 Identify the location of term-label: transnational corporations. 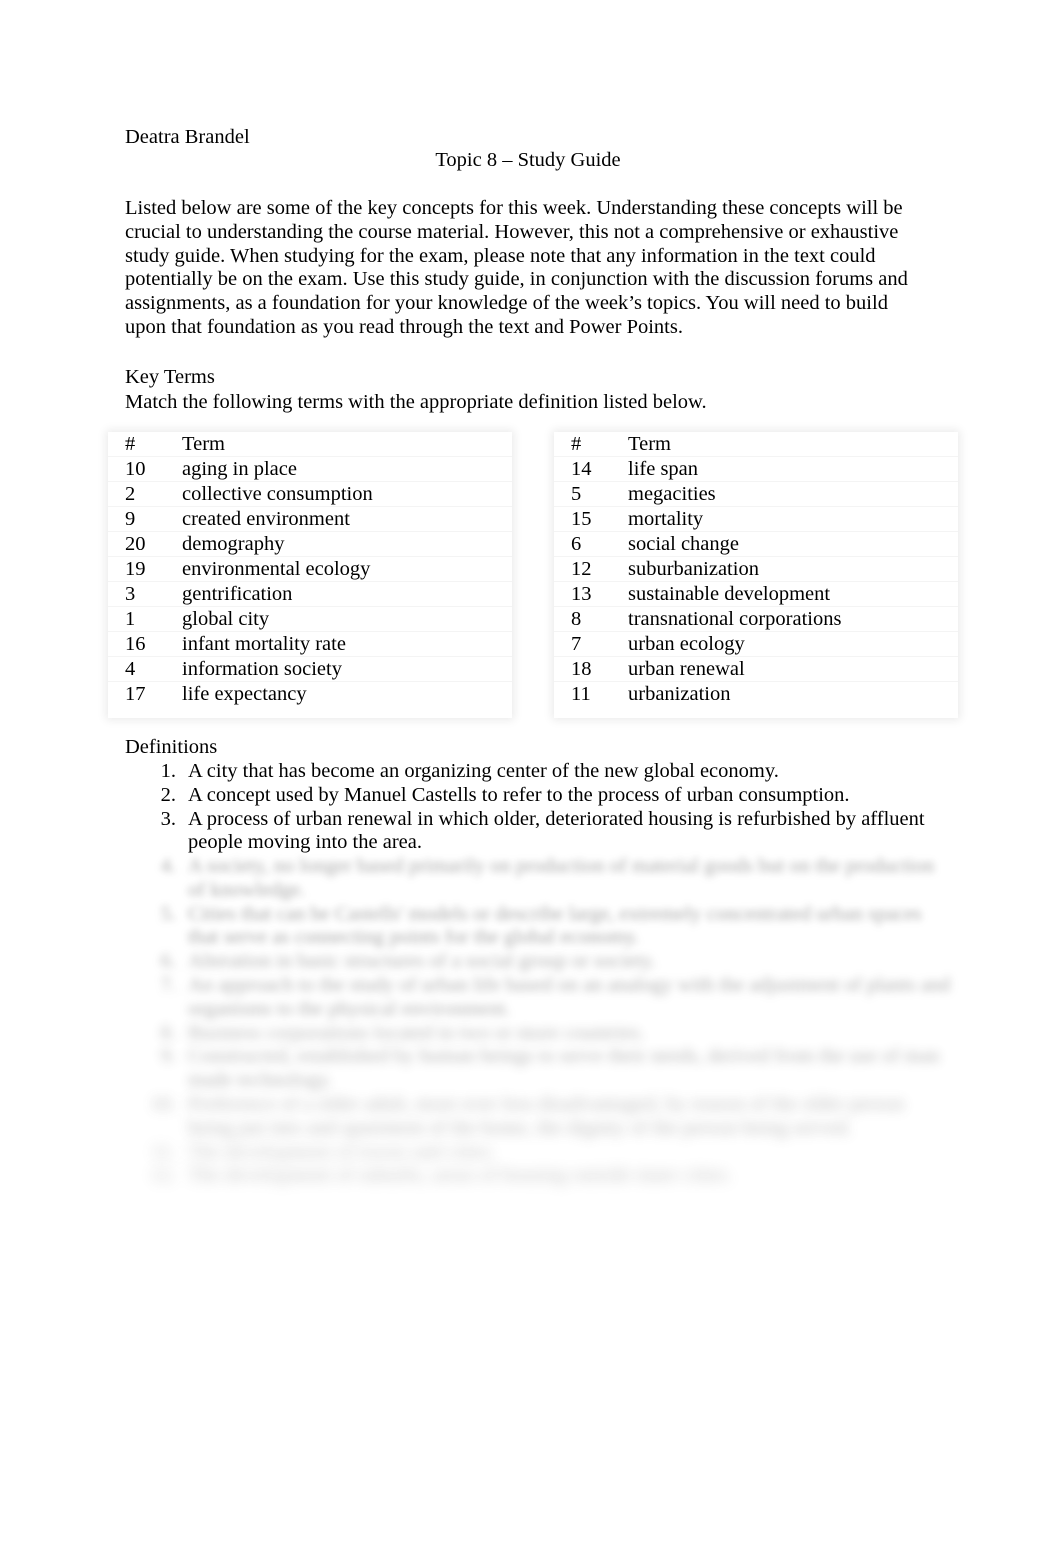
(735, 619).